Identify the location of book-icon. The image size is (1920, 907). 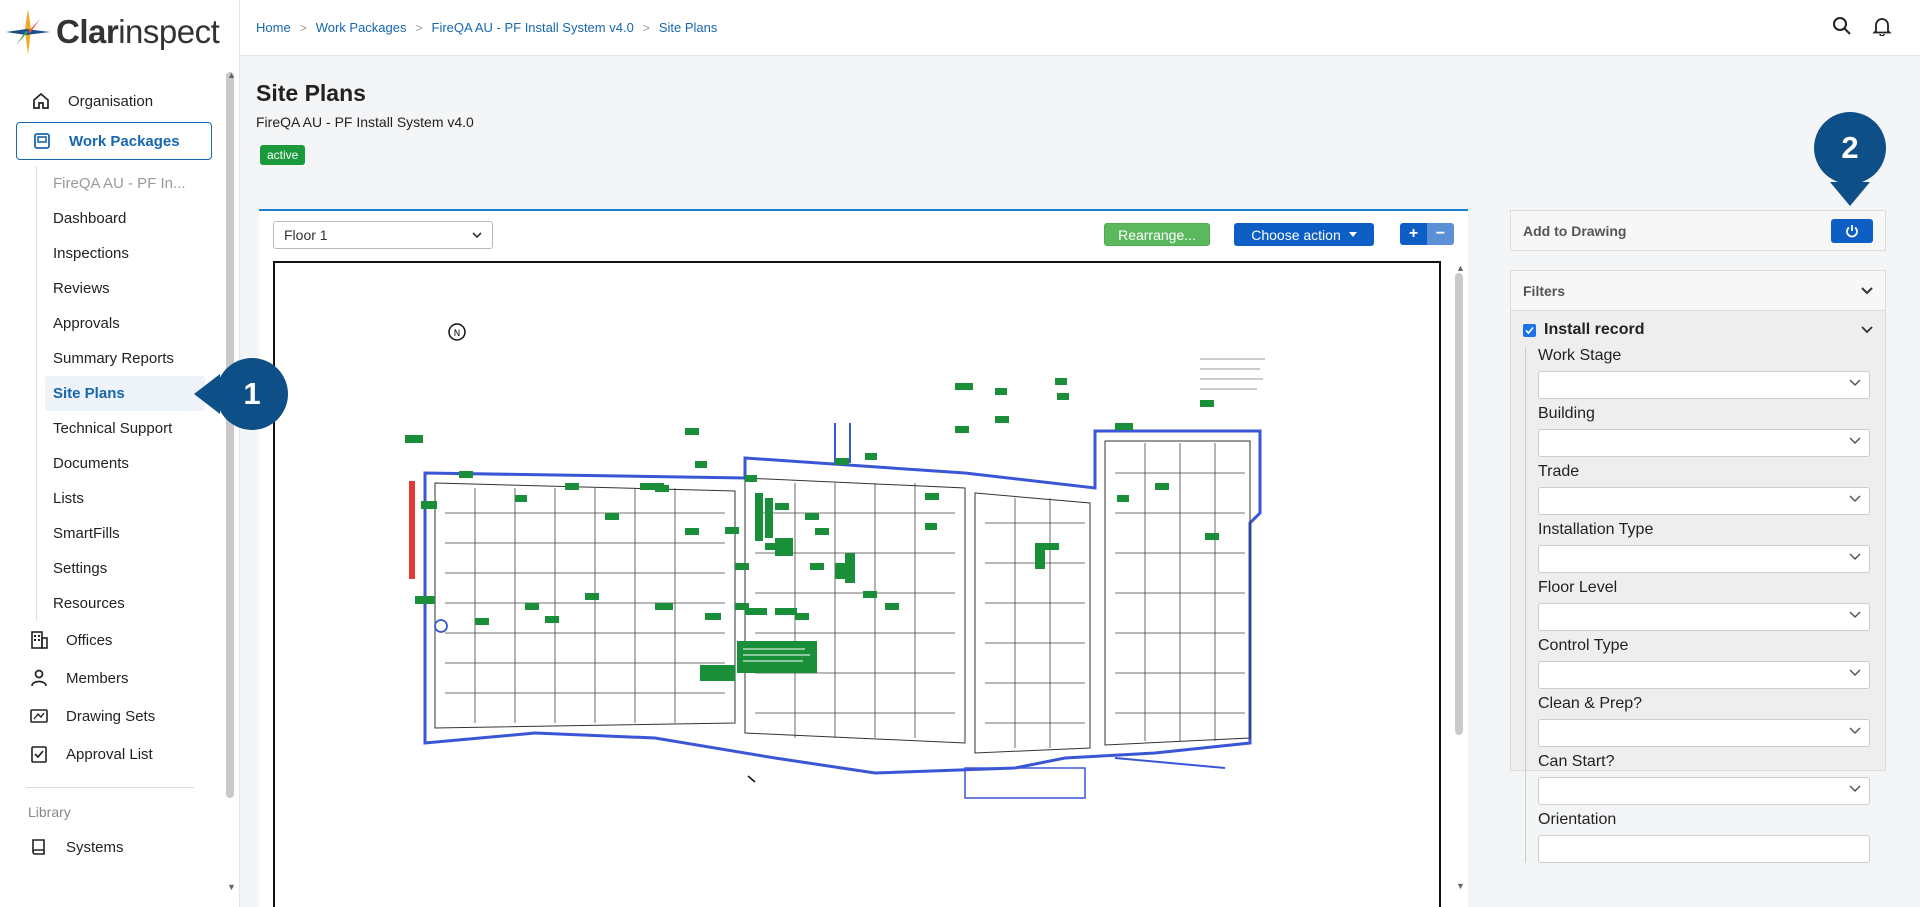
(39, 847).